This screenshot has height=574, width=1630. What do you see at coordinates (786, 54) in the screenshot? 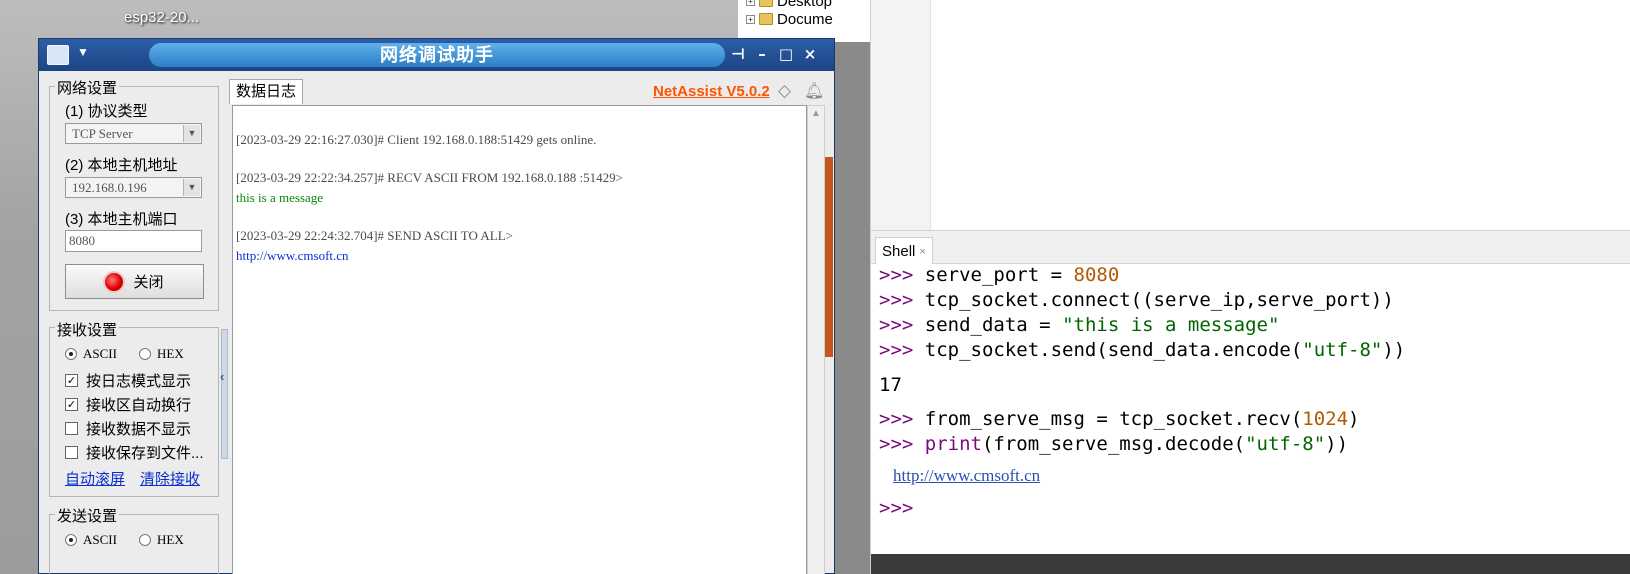
I see `maximize-button: □` at bounding box center [786, 54].